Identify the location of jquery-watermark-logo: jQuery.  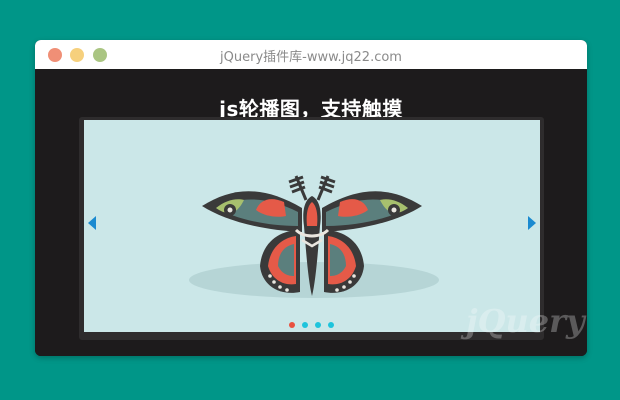
(525, 322).